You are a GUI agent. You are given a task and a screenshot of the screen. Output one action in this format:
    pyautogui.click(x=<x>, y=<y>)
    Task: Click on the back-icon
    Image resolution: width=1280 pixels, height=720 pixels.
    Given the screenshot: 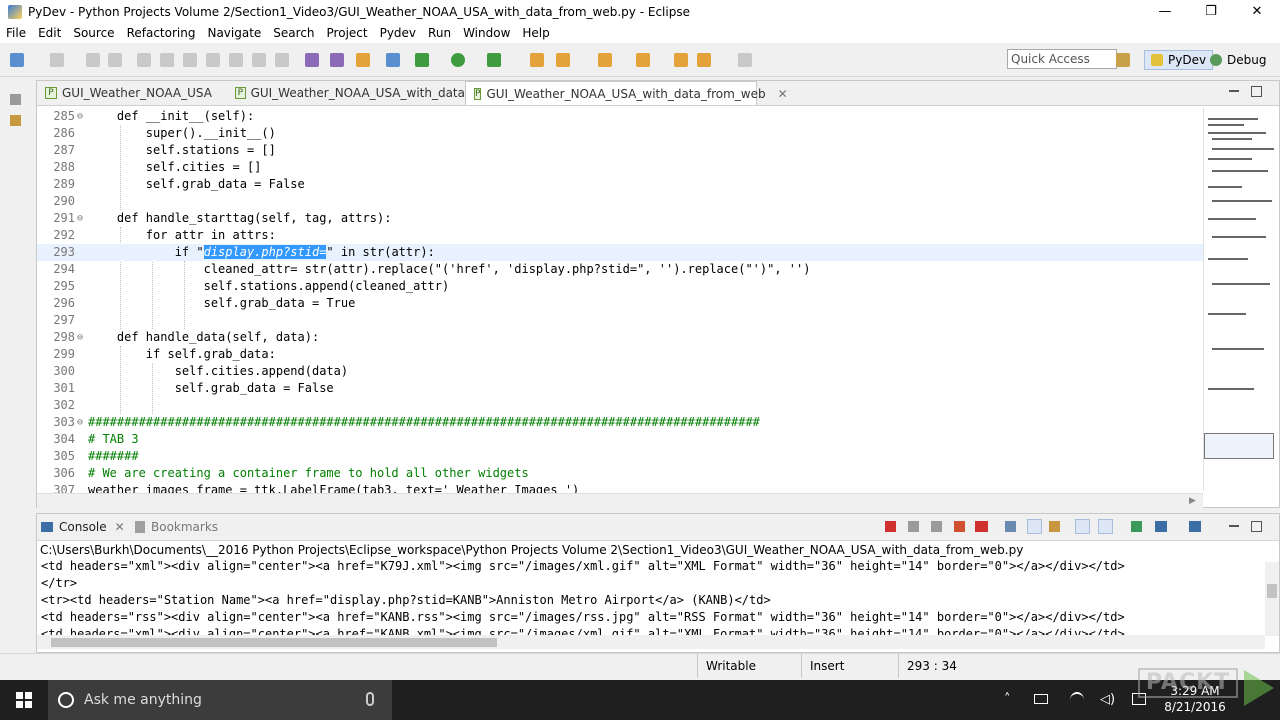 What is the action you would take?
    pyautogui.click(x=704, y=60)
    